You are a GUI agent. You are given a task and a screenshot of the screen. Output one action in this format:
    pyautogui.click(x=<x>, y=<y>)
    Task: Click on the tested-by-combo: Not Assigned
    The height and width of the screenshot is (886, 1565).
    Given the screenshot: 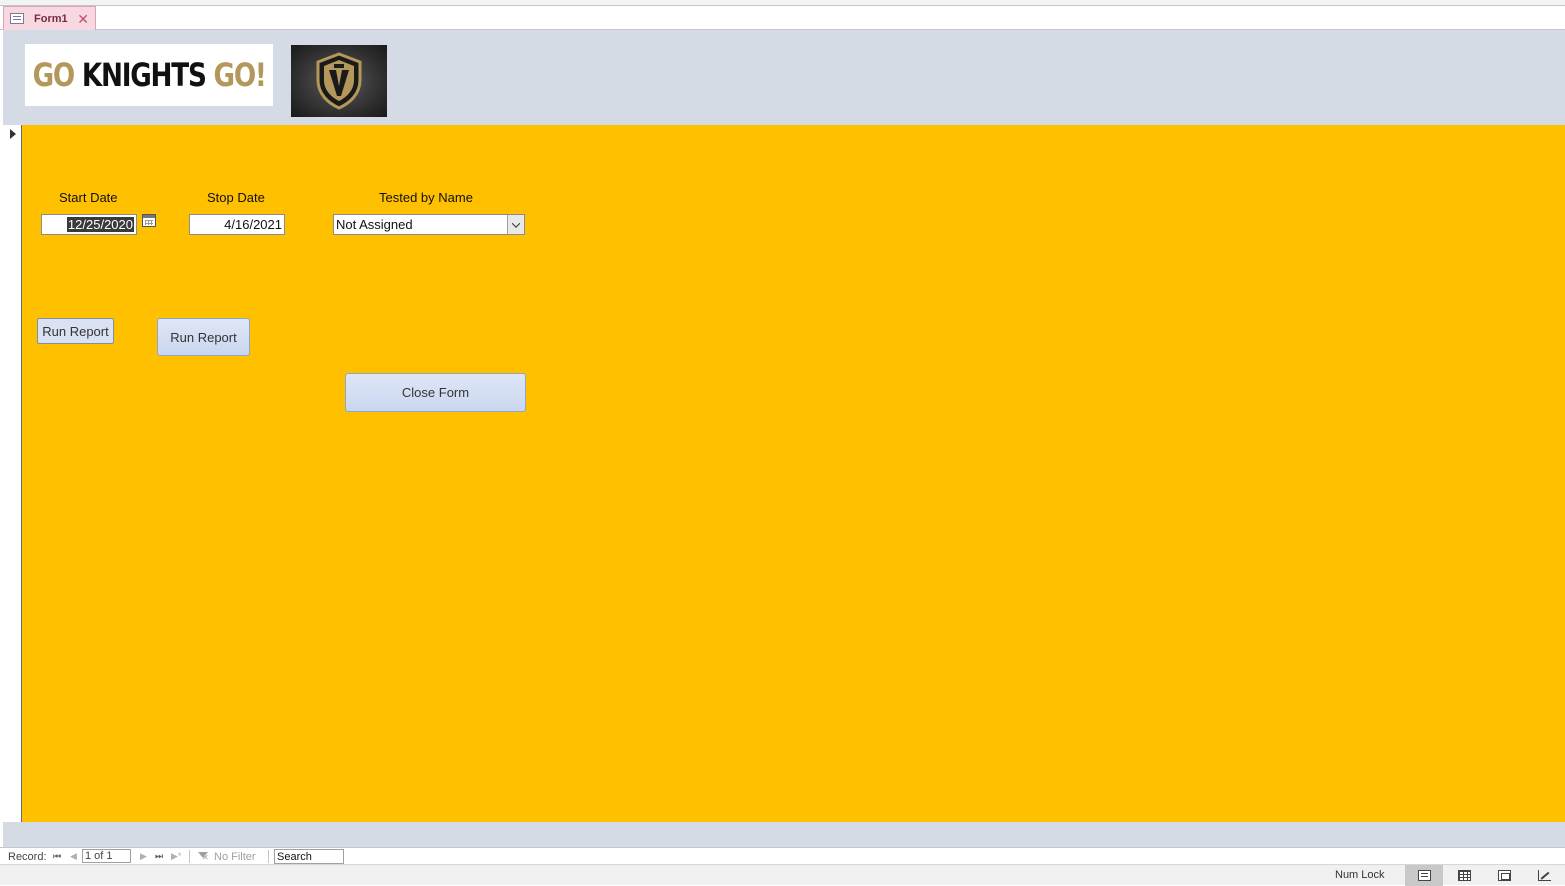 What is the action you would take?
    pyautogui.click(x=429, y=224)
    